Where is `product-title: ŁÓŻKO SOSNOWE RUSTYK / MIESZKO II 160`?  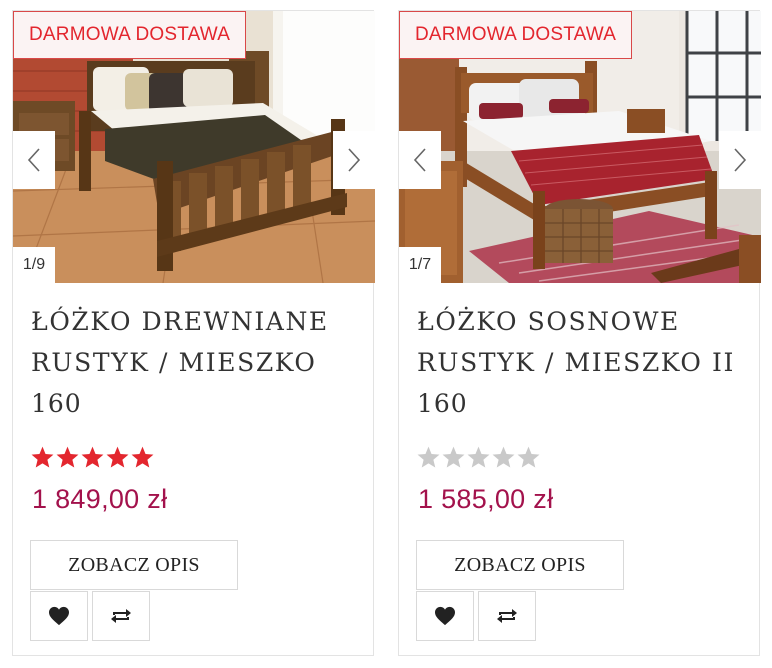
product-title: ŁÓŻKO SOSNOWE RUSTYK / MIESZKO II 160 is located at coordinates (582, 362).